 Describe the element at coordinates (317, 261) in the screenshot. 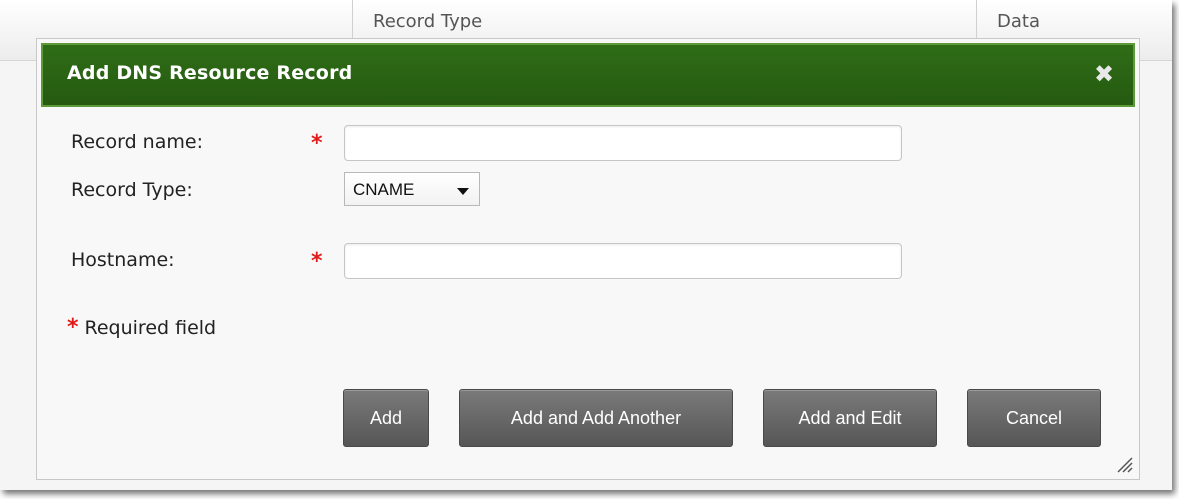

I see `hostname-required-marker: *` at that location.